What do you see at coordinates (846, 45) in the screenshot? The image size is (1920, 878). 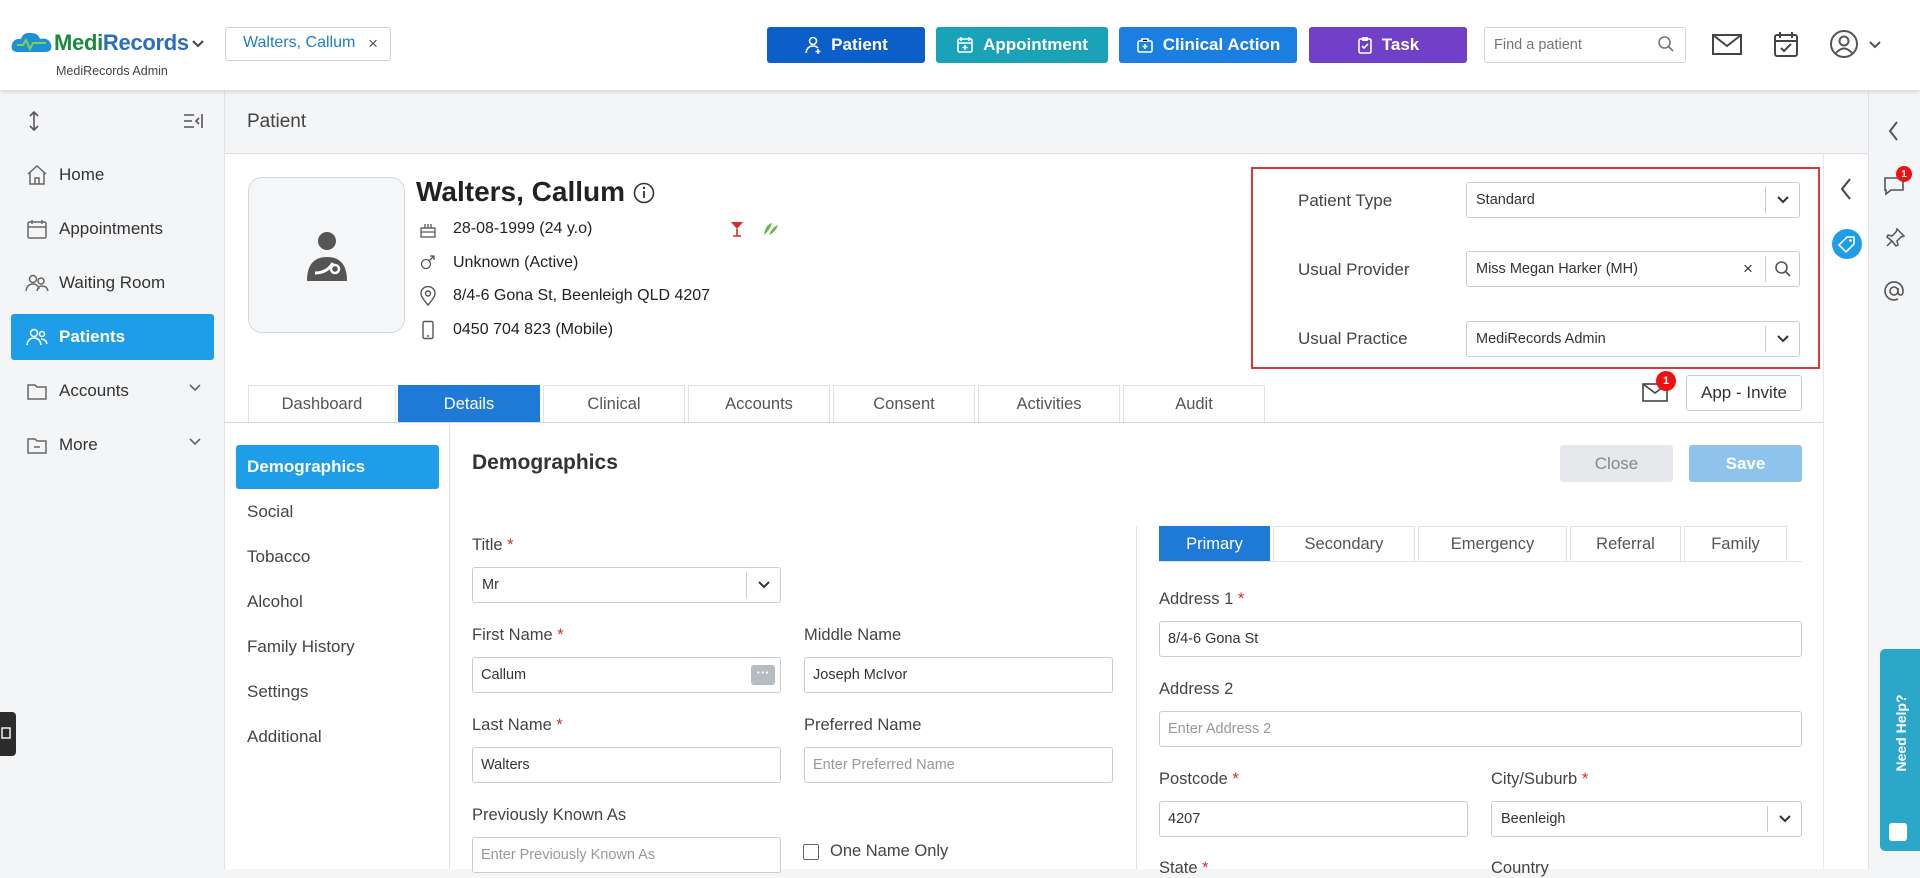 I see `new-patient-button: Patient` at bounding box center [846, 45].